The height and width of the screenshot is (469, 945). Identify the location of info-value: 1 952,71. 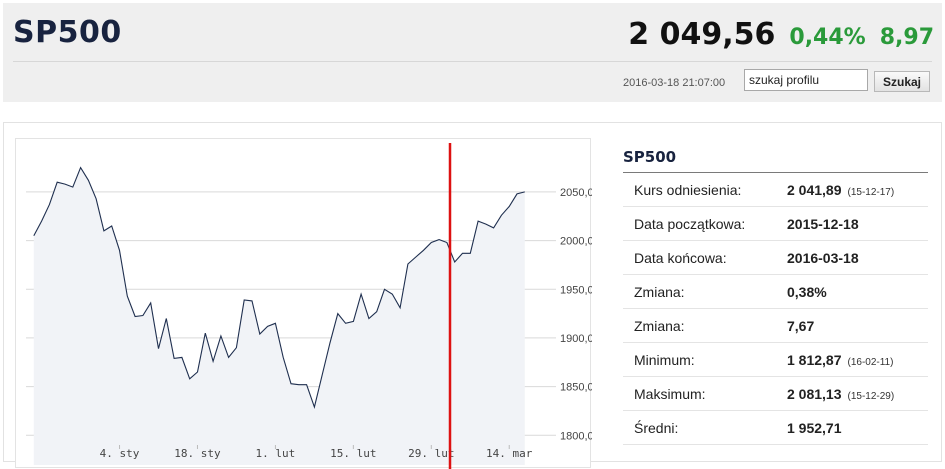
(814, 428).